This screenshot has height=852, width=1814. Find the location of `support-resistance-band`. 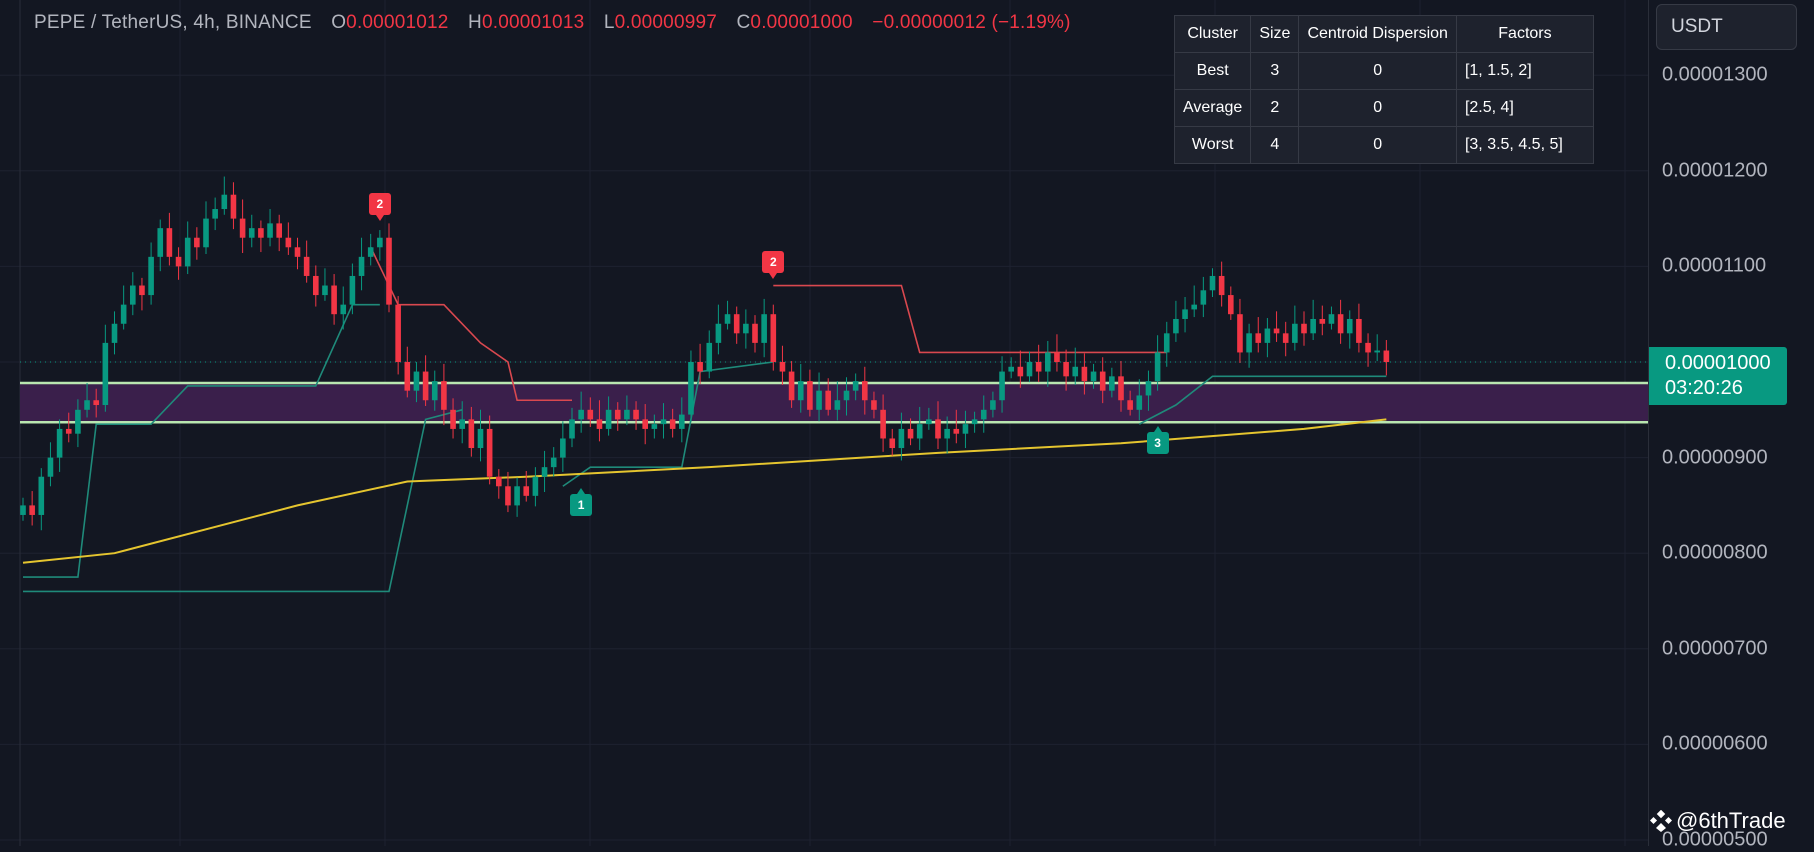

support-resistance-band is located at coordinates (834, 403).